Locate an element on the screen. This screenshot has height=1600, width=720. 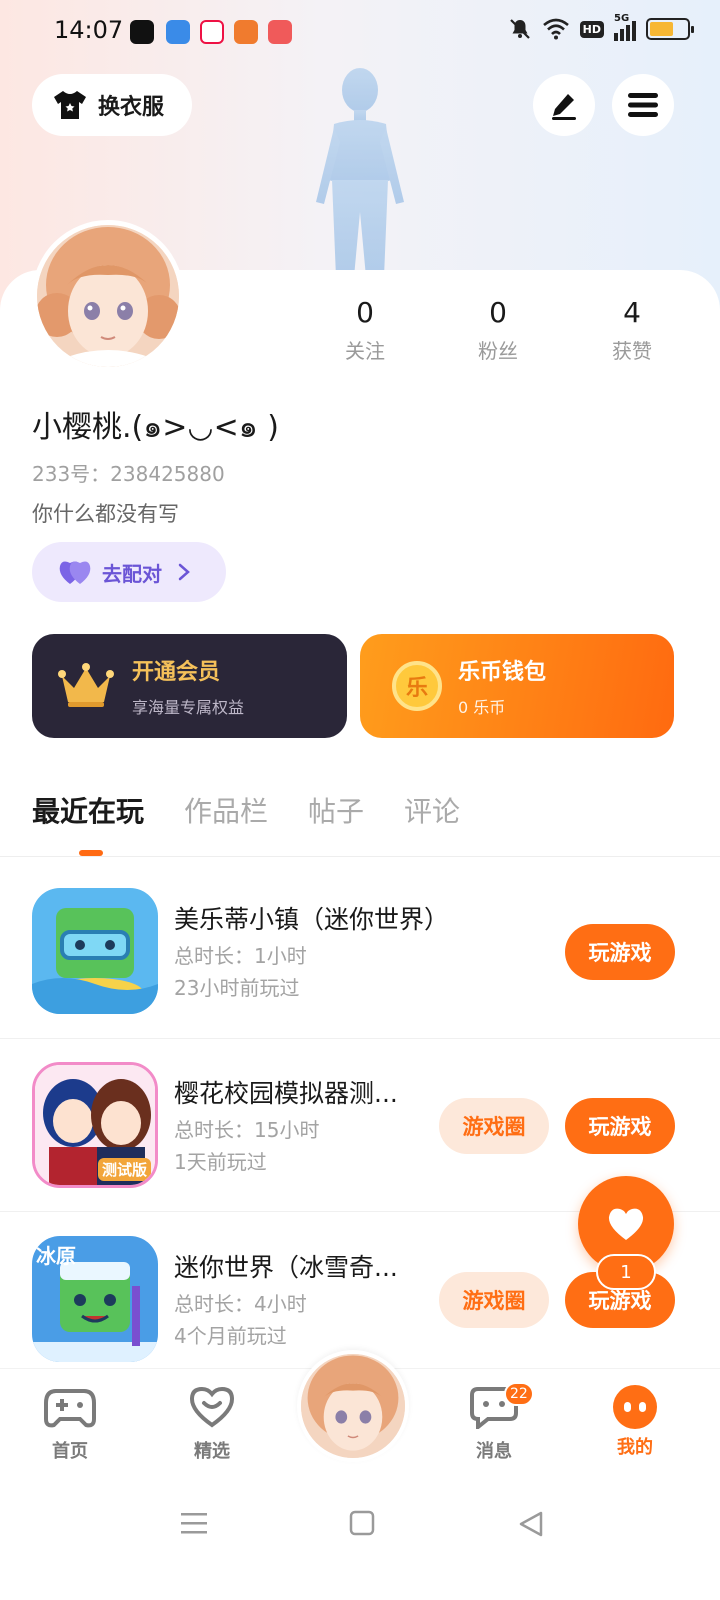
game-last-played: 4个月前玩过 is located at coordinates (230, 1336).